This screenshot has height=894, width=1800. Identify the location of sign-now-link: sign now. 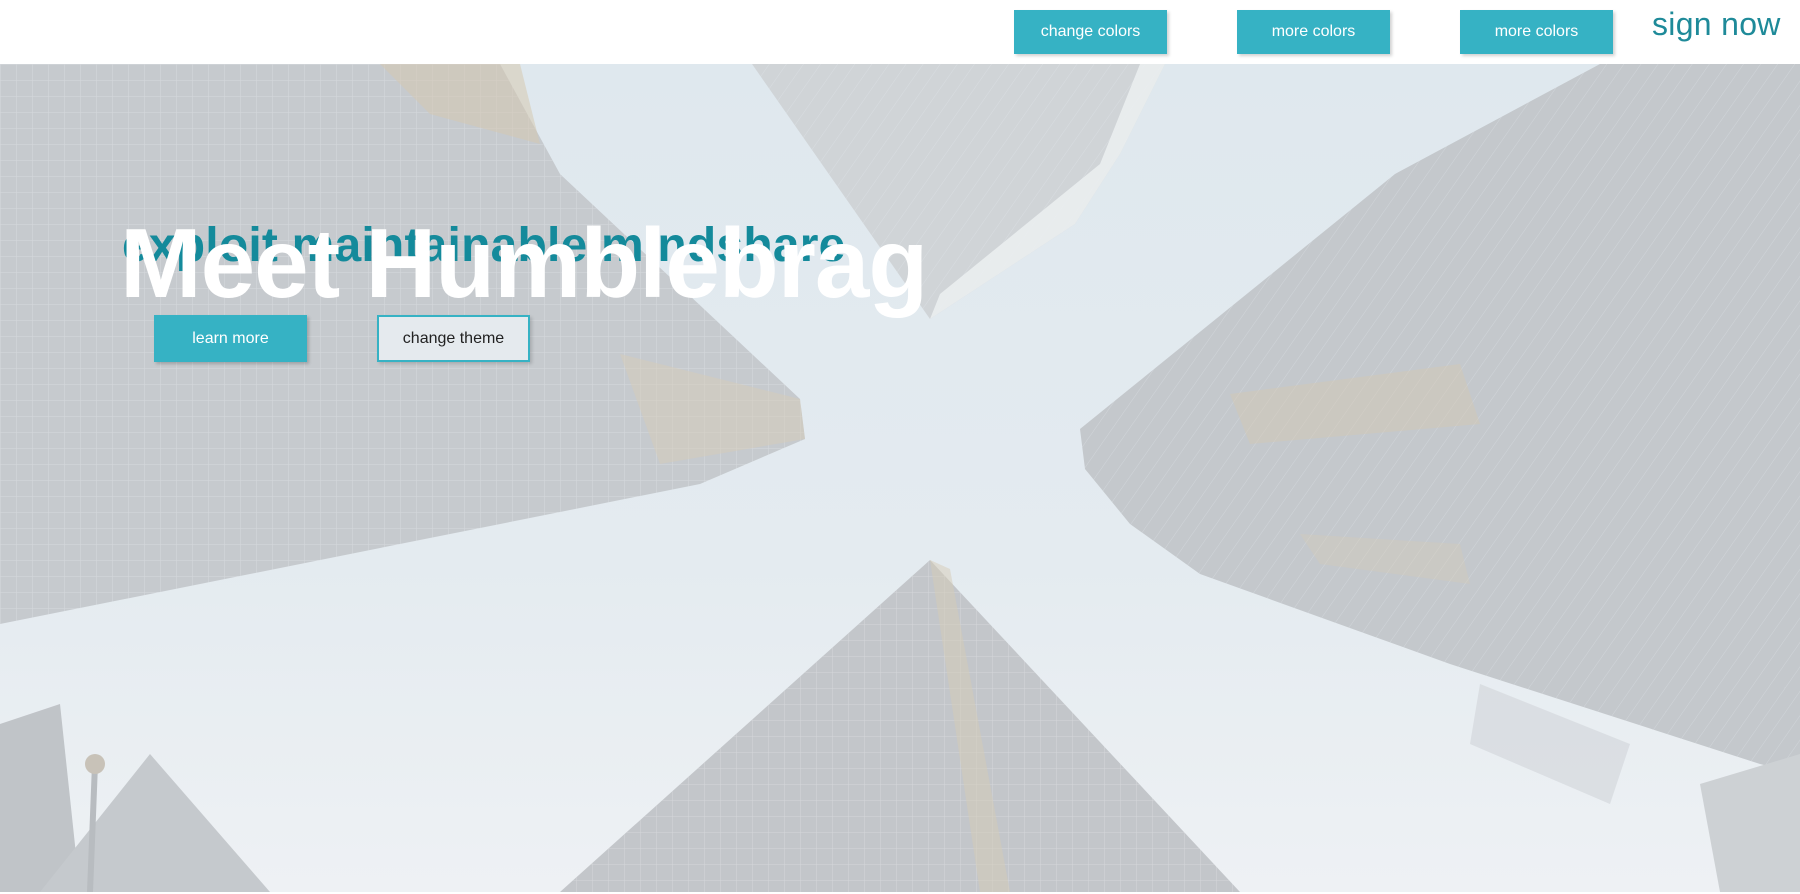
(1716, 24).